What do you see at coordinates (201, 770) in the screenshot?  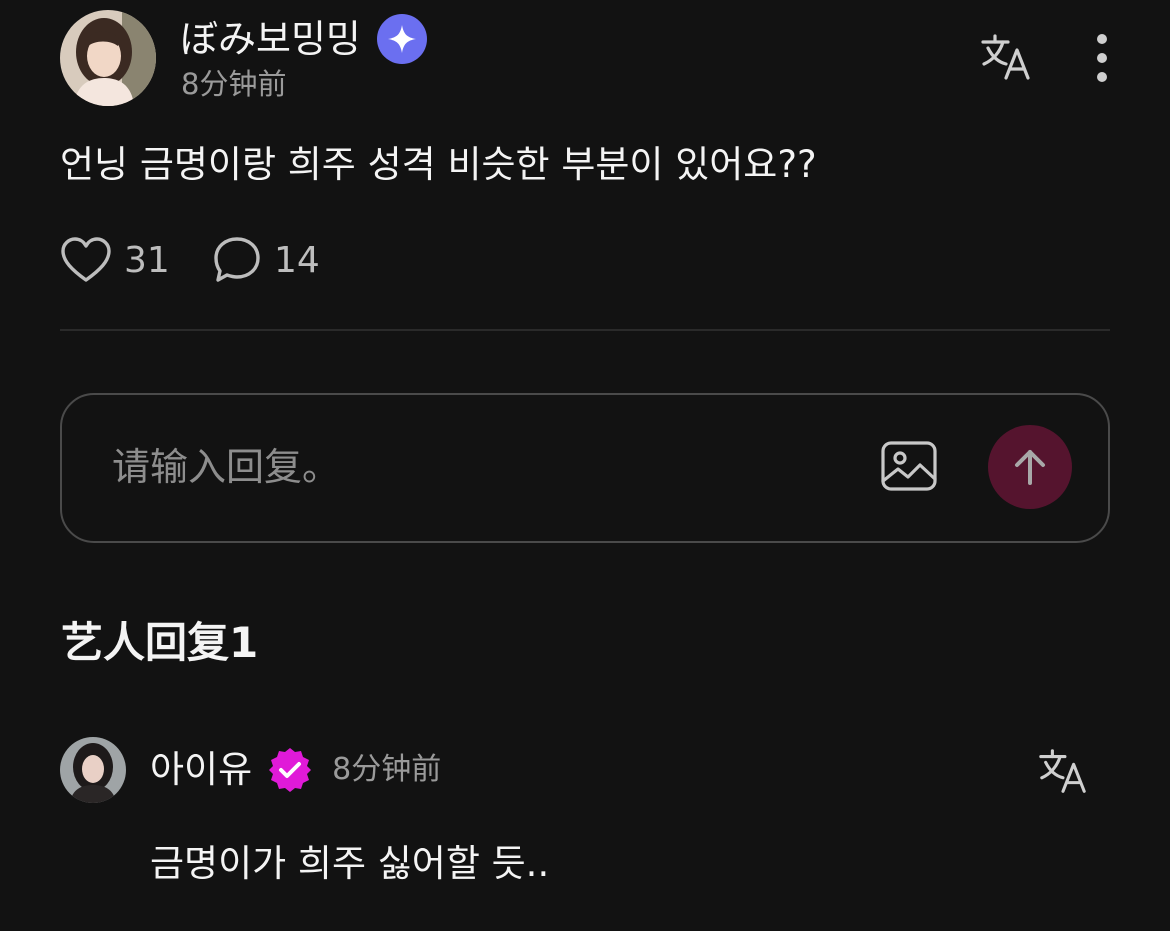 I see `artist-name: 아이유` at bounding box center [201, 770].